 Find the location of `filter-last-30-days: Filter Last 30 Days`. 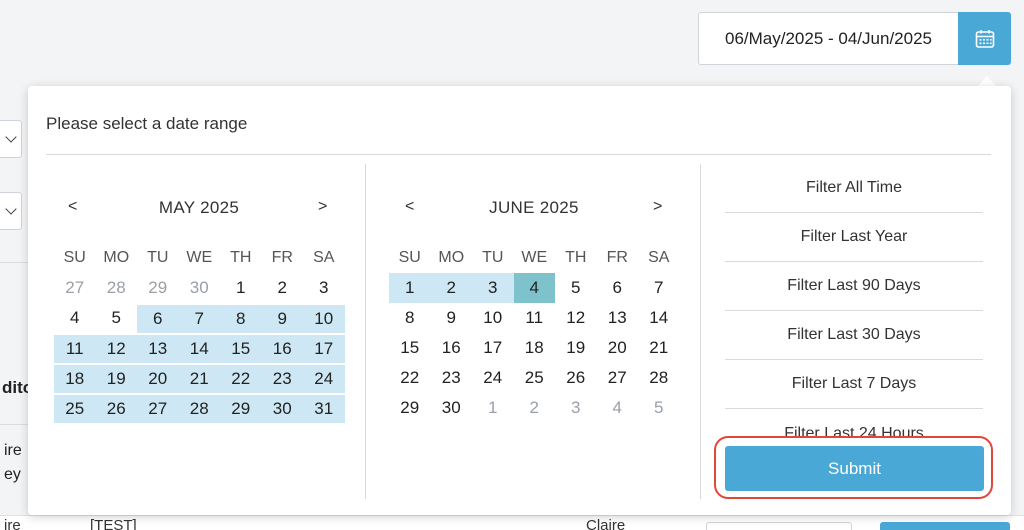

filter-last-30-days: Filter Last 30 Days is located at coordinates (854, 335).